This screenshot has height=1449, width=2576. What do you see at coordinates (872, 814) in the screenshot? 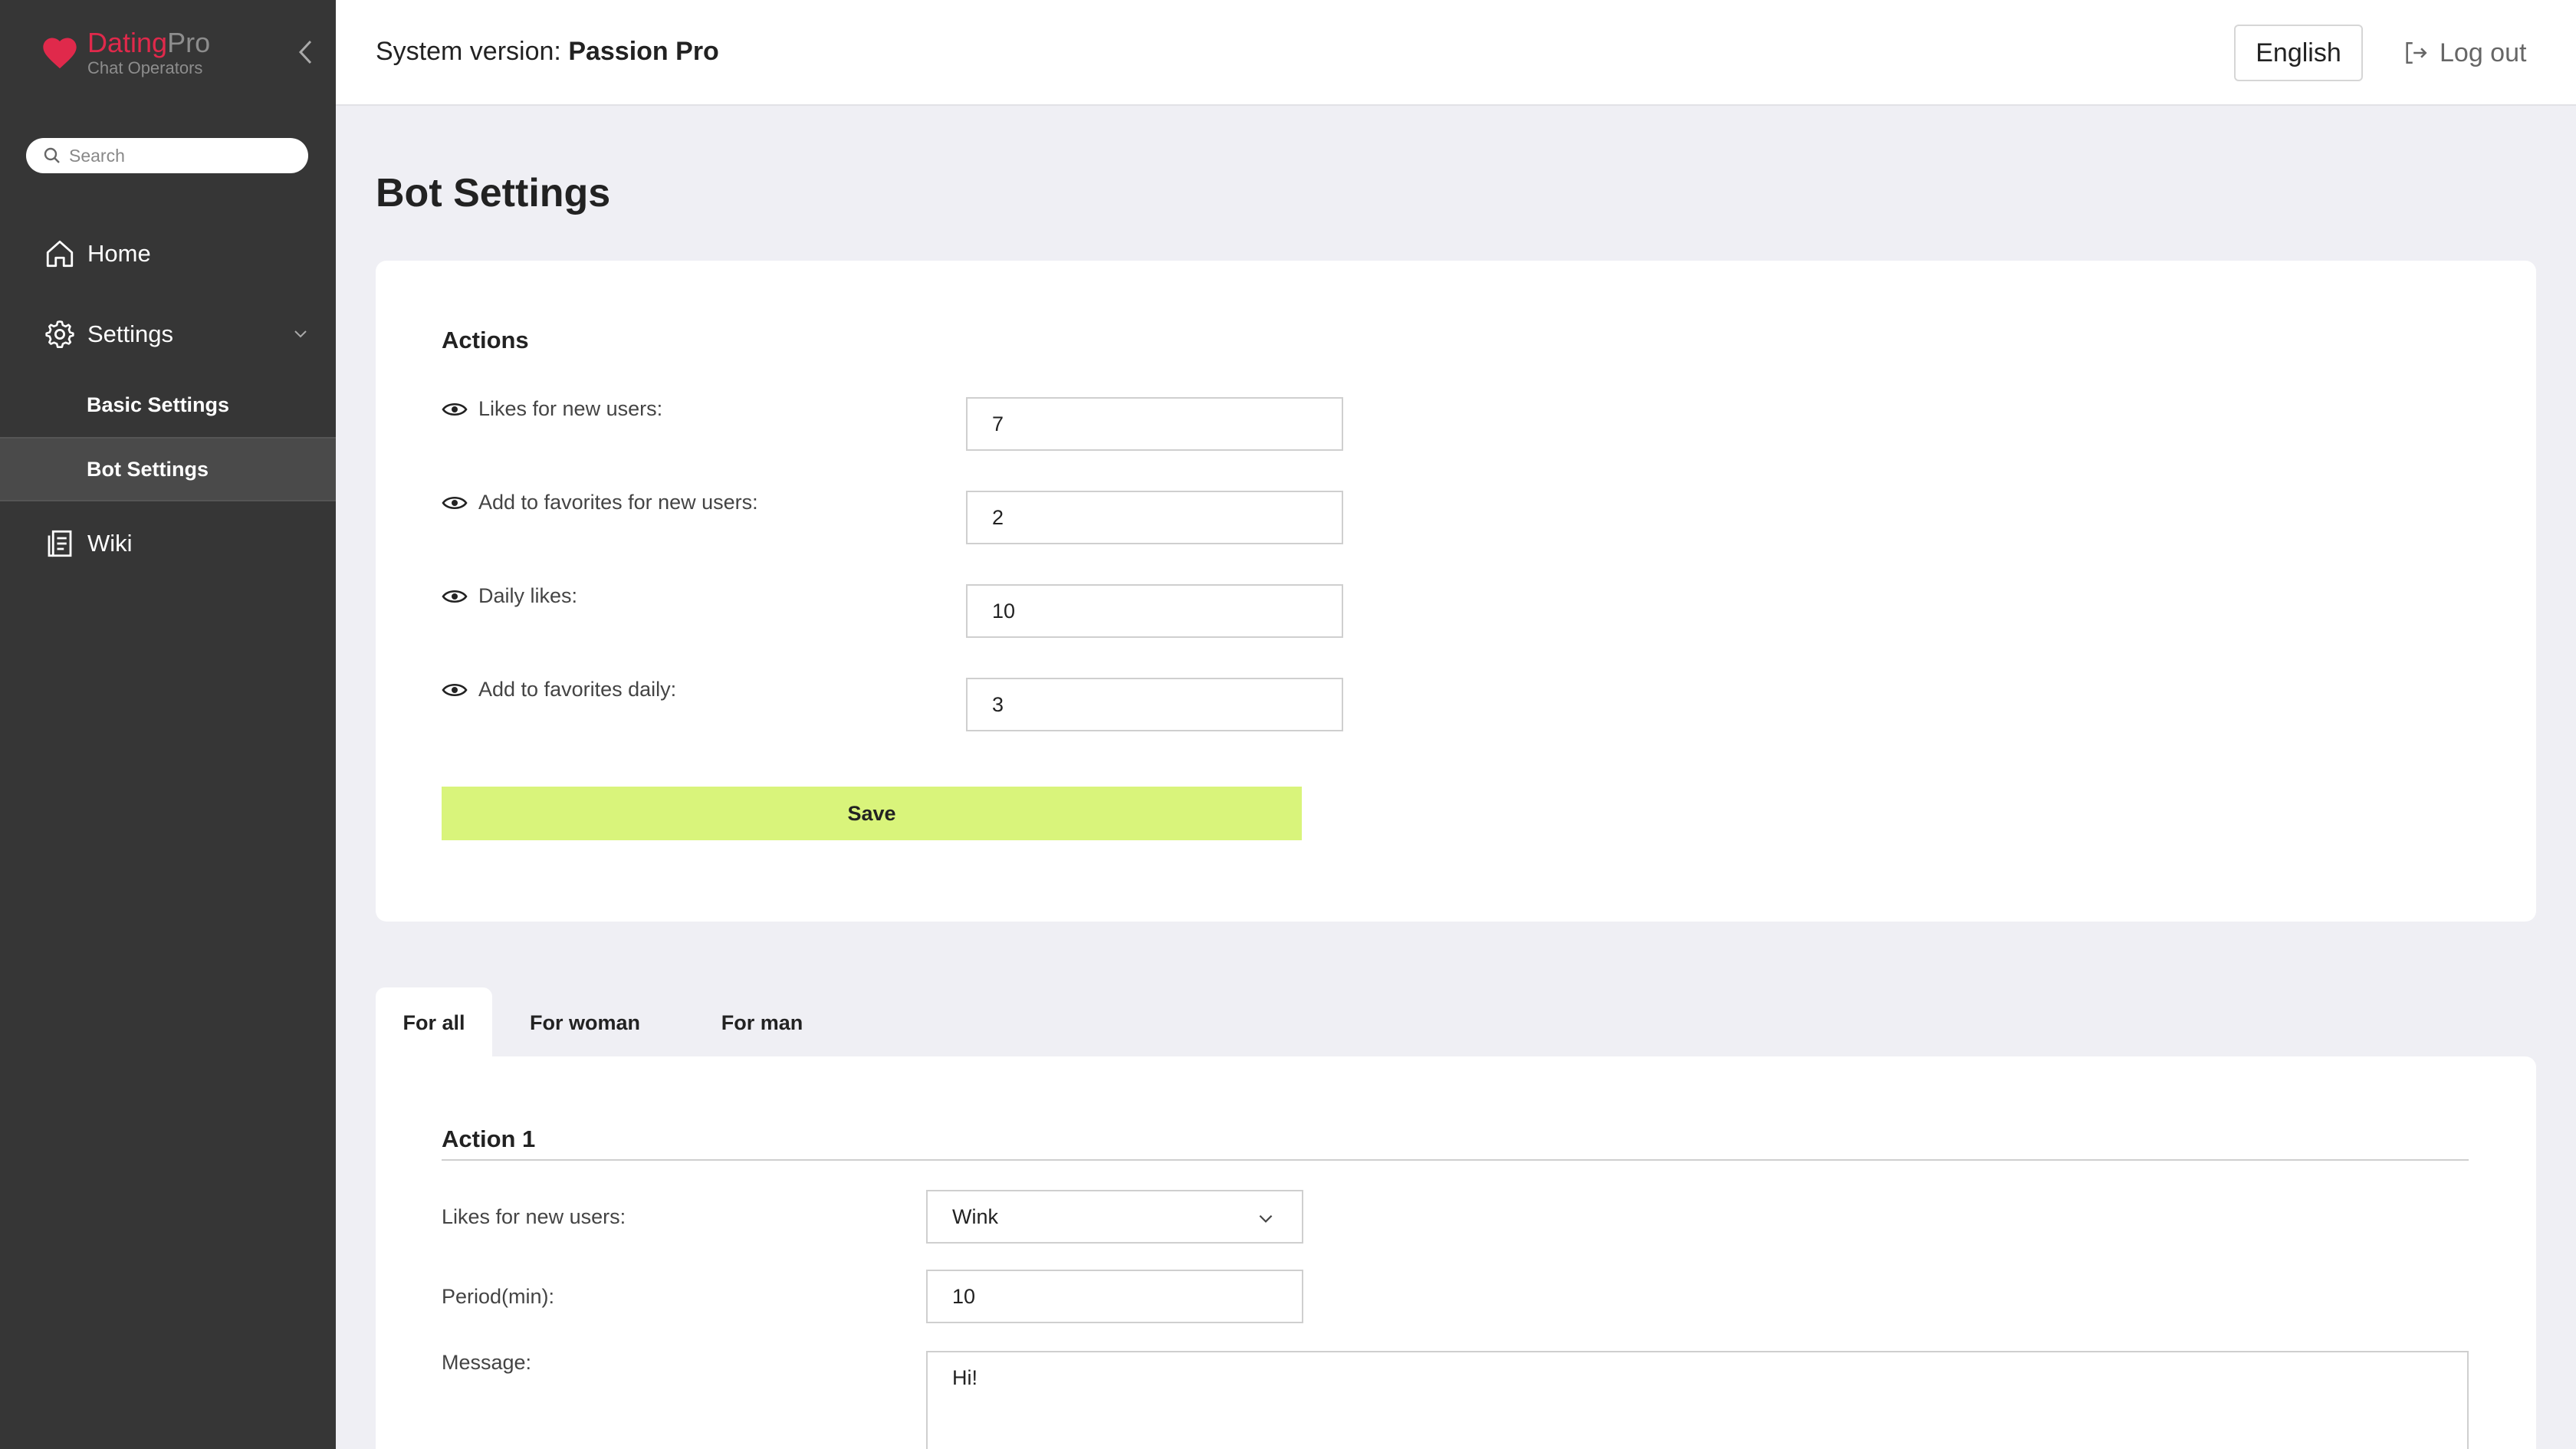
I see `save-button: Save` at bounding box center [872, 814].